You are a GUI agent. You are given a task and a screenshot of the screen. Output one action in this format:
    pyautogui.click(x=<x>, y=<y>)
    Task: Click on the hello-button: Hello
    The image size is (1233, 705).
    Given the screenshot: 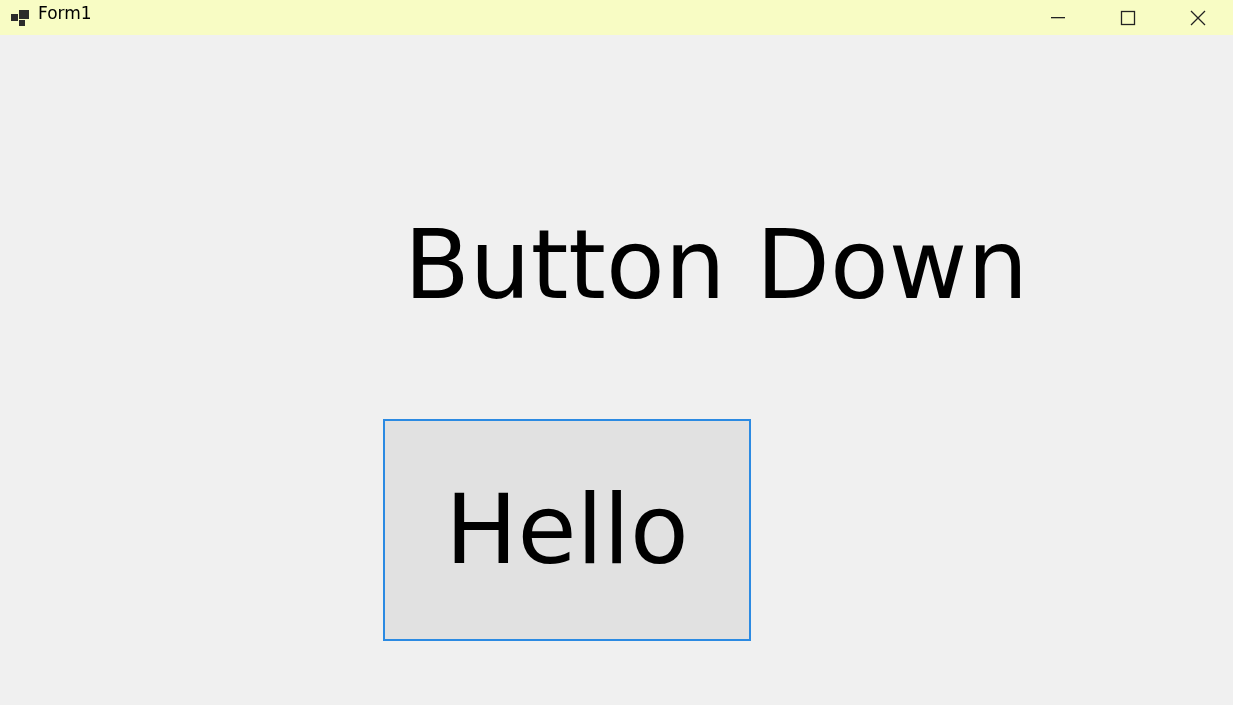 What is the action you would take?
    pyautogui.click(x=567, y=529)
    